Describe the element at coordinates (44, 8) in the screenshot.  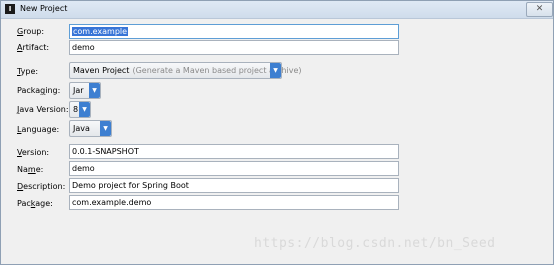
I see `window-title: New Project` at that location.